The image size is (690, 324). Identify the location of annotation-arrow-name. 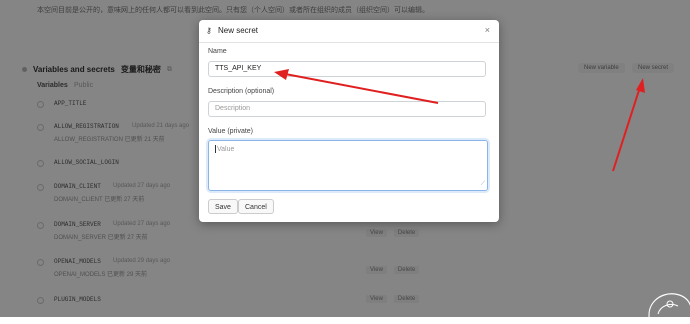
(359, 88).